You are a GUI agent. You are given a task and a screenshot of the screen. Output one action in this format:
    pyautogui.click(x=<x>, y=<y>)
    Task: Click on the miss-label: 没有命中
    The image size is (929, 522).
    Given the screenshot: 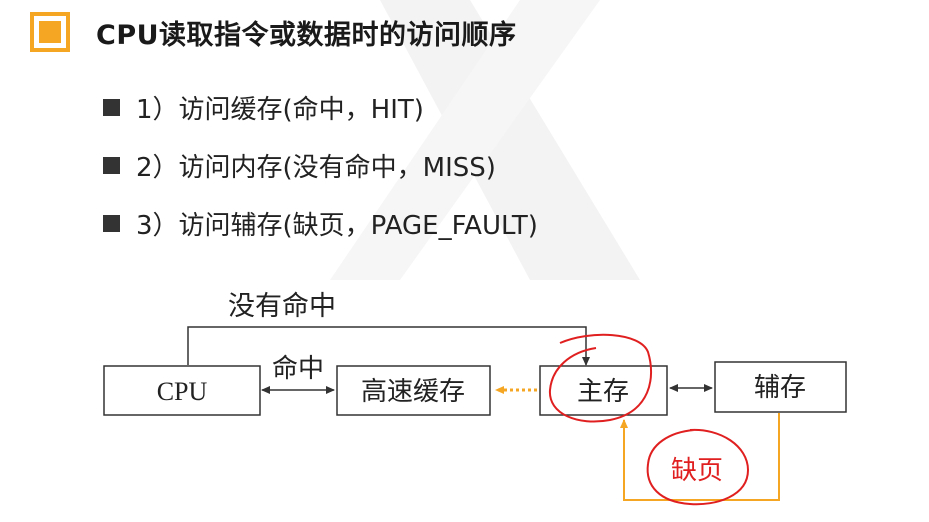 What is the action you would take?
    pyautogui.click(x=282, y=306)
    